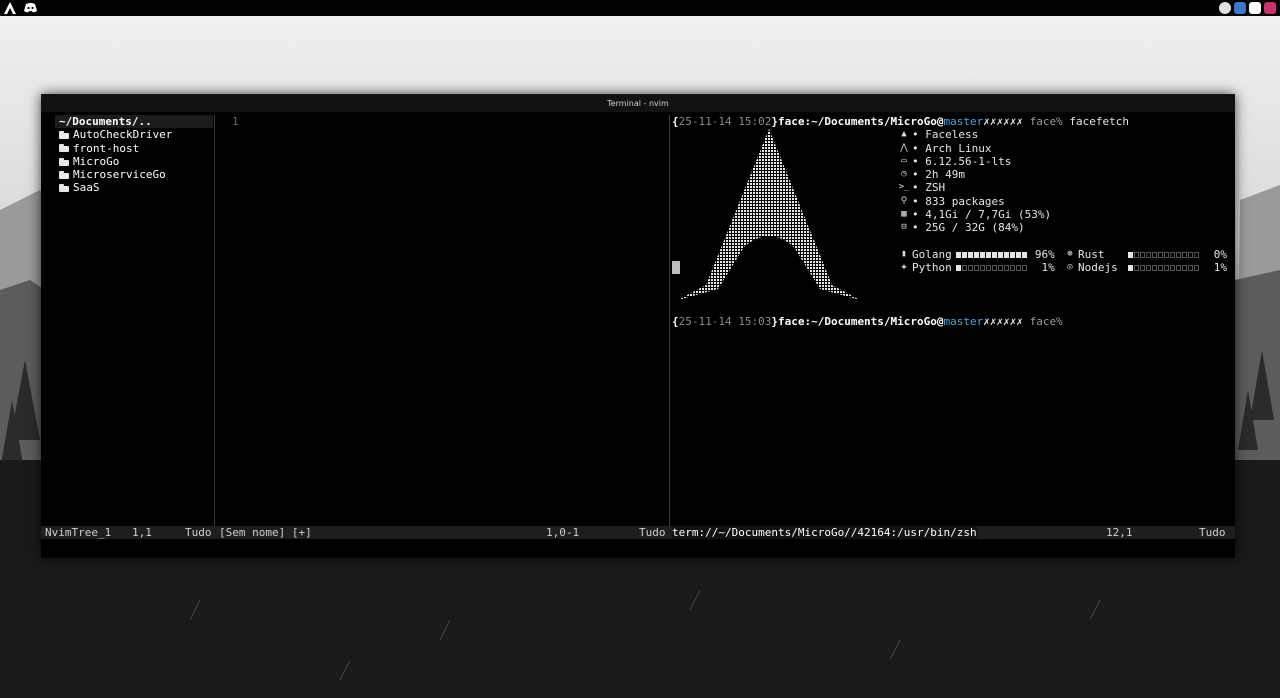 This screenshot has height=698, width=1280. I want to click on info-text: • Arch Linux, so click(952, 148).